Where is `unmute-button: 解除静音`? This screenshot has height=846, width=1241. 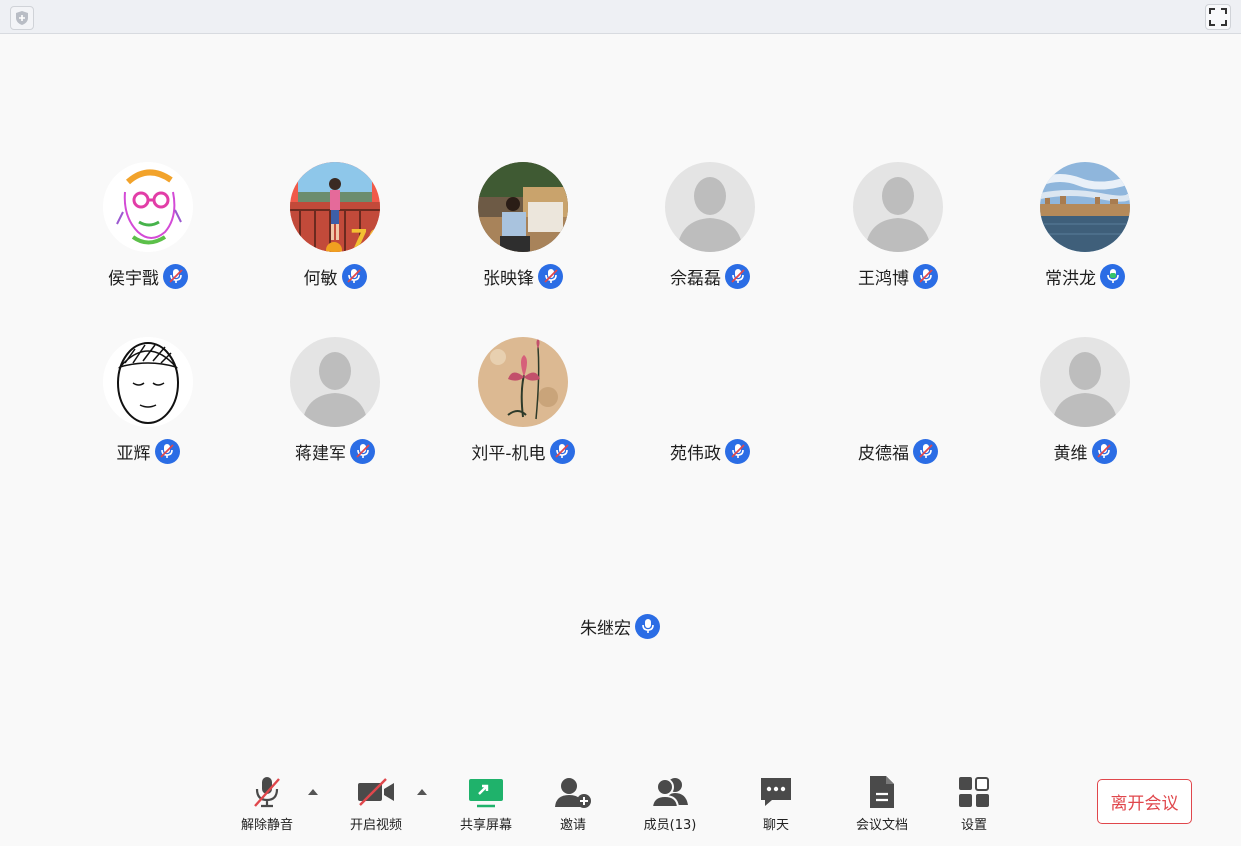 unmute-button: 解除静音 is located at coordinates (267, 803).